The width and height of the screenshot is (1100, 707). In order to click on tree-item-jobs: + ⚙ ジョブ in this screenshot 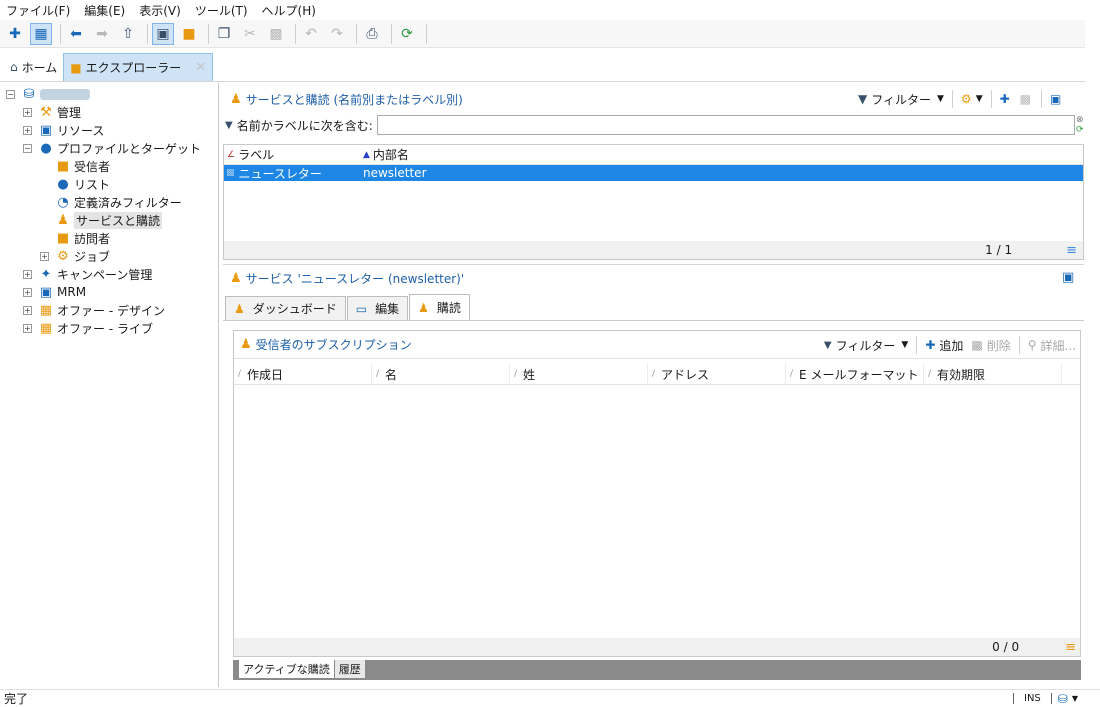, I will do `click(109, 256)`.